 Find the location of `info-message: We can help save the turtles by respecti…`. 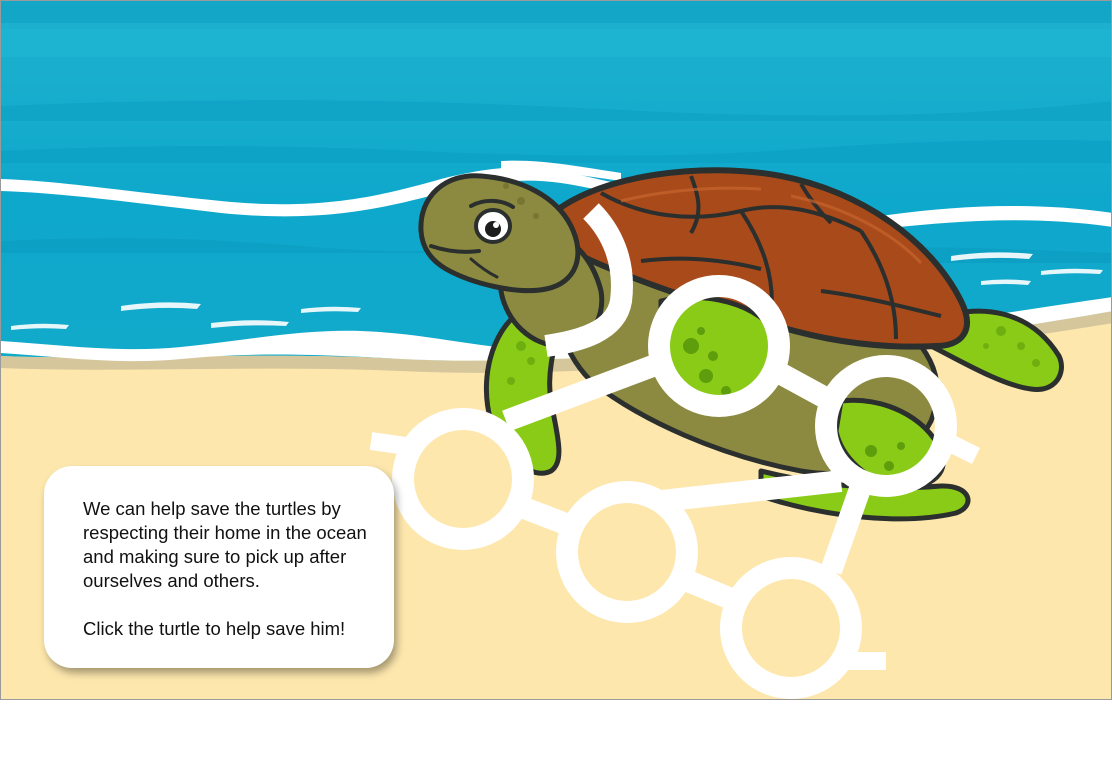

info-message: We can help save the turtles by respecti… is located at coordinates (225, 544).